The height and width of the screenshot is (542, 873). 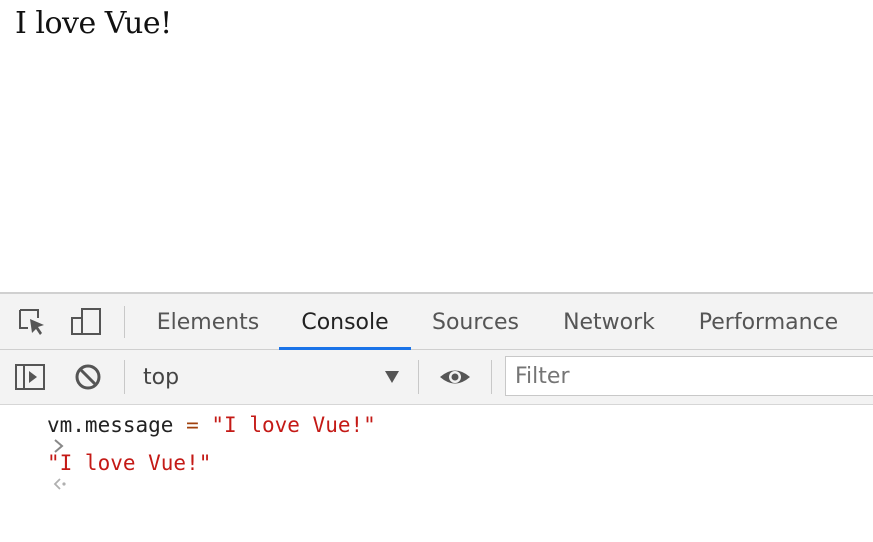 I want to click on console-operator: =, so click(x=192, y=425).